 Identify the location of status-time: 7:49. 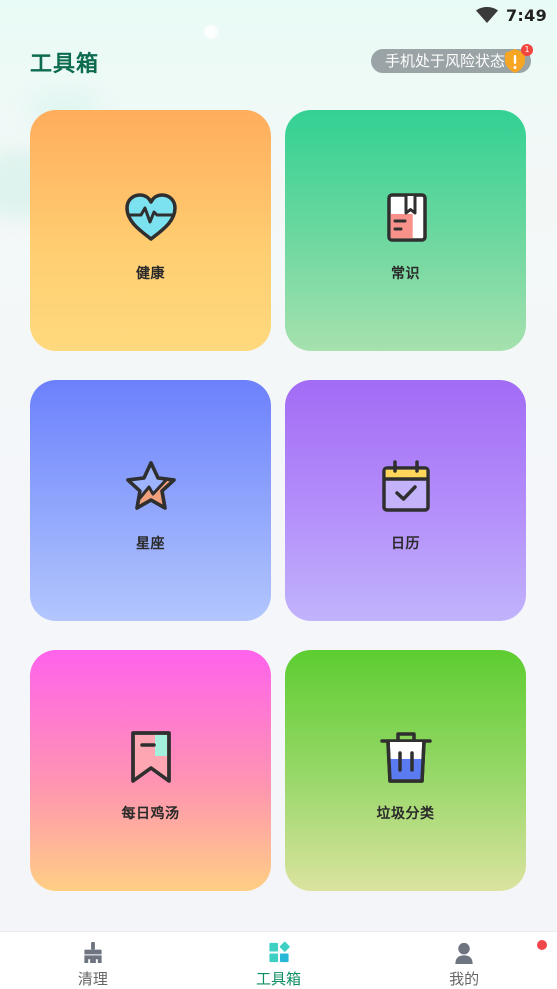
(526, 15).